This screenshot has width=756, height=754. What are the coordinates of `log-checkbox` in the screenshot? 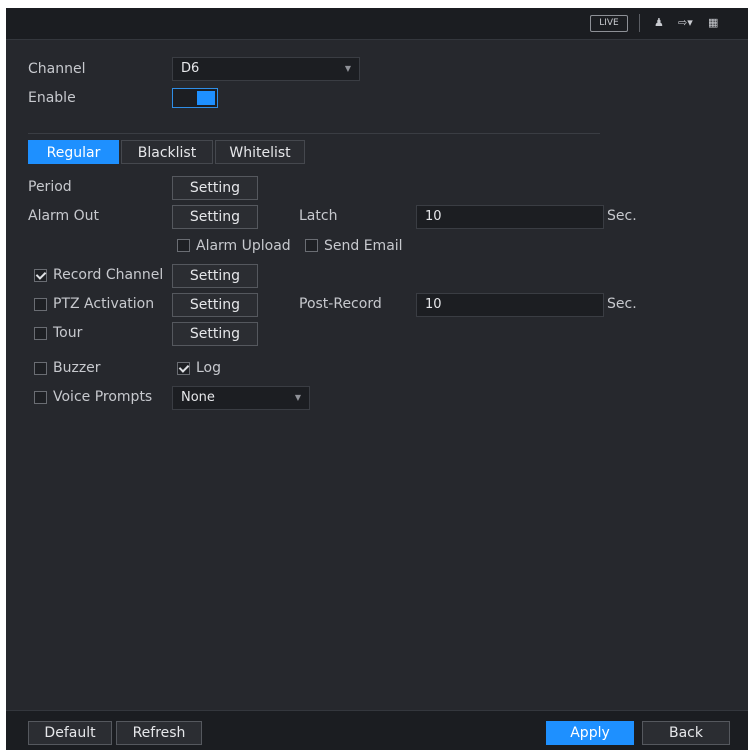 It's located at (183, 368).